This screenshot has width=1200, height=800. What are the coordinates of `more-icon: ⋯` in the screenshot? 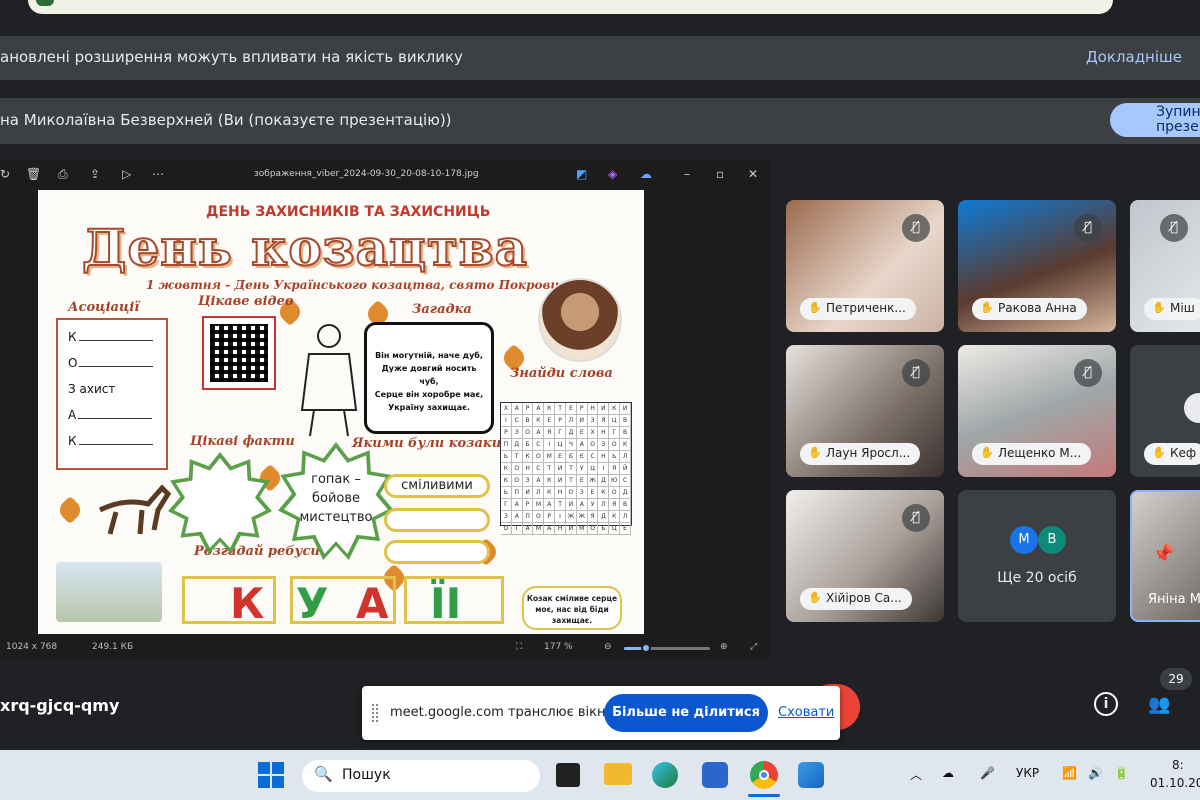 It's located at (158, 174).